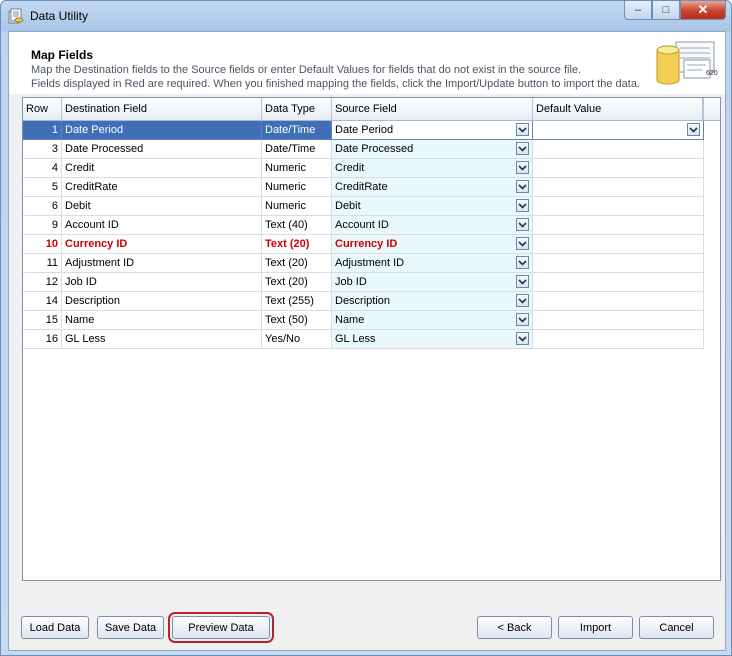  What do you see at coordinates (432, 244) in the screenshot?
I see `source-field-dropdown: Currency ID` at bounding box center [432, 244].